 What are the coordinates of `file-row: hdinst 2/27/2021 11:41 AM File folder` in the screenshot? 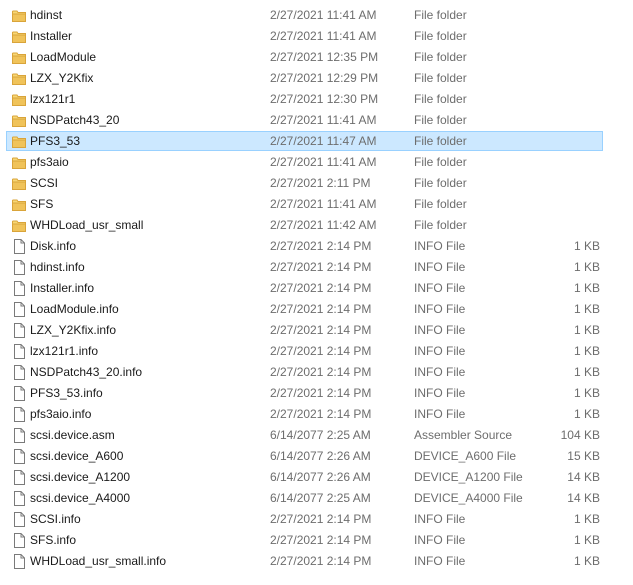 It's located at (316, 15).